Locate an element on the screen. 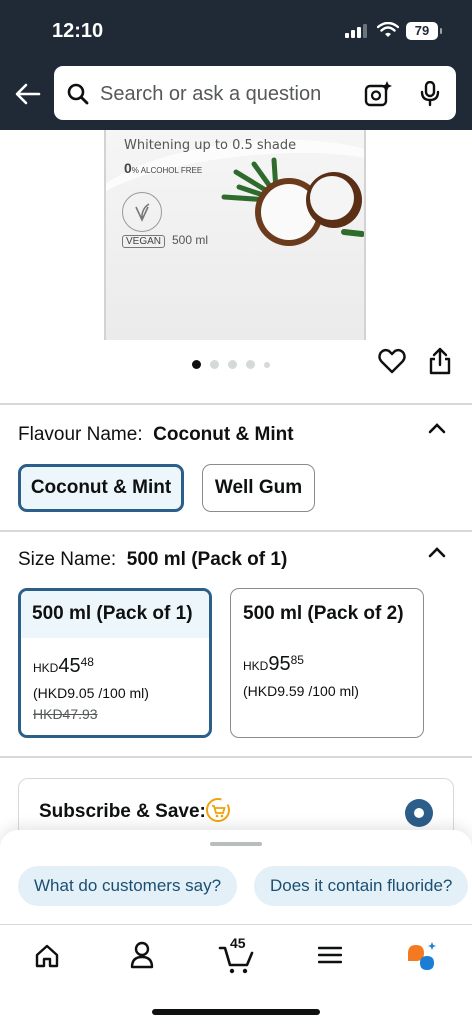  alcohol-free-badge: 0% ALCOHOL FREE is located at coordinates (163, 168).